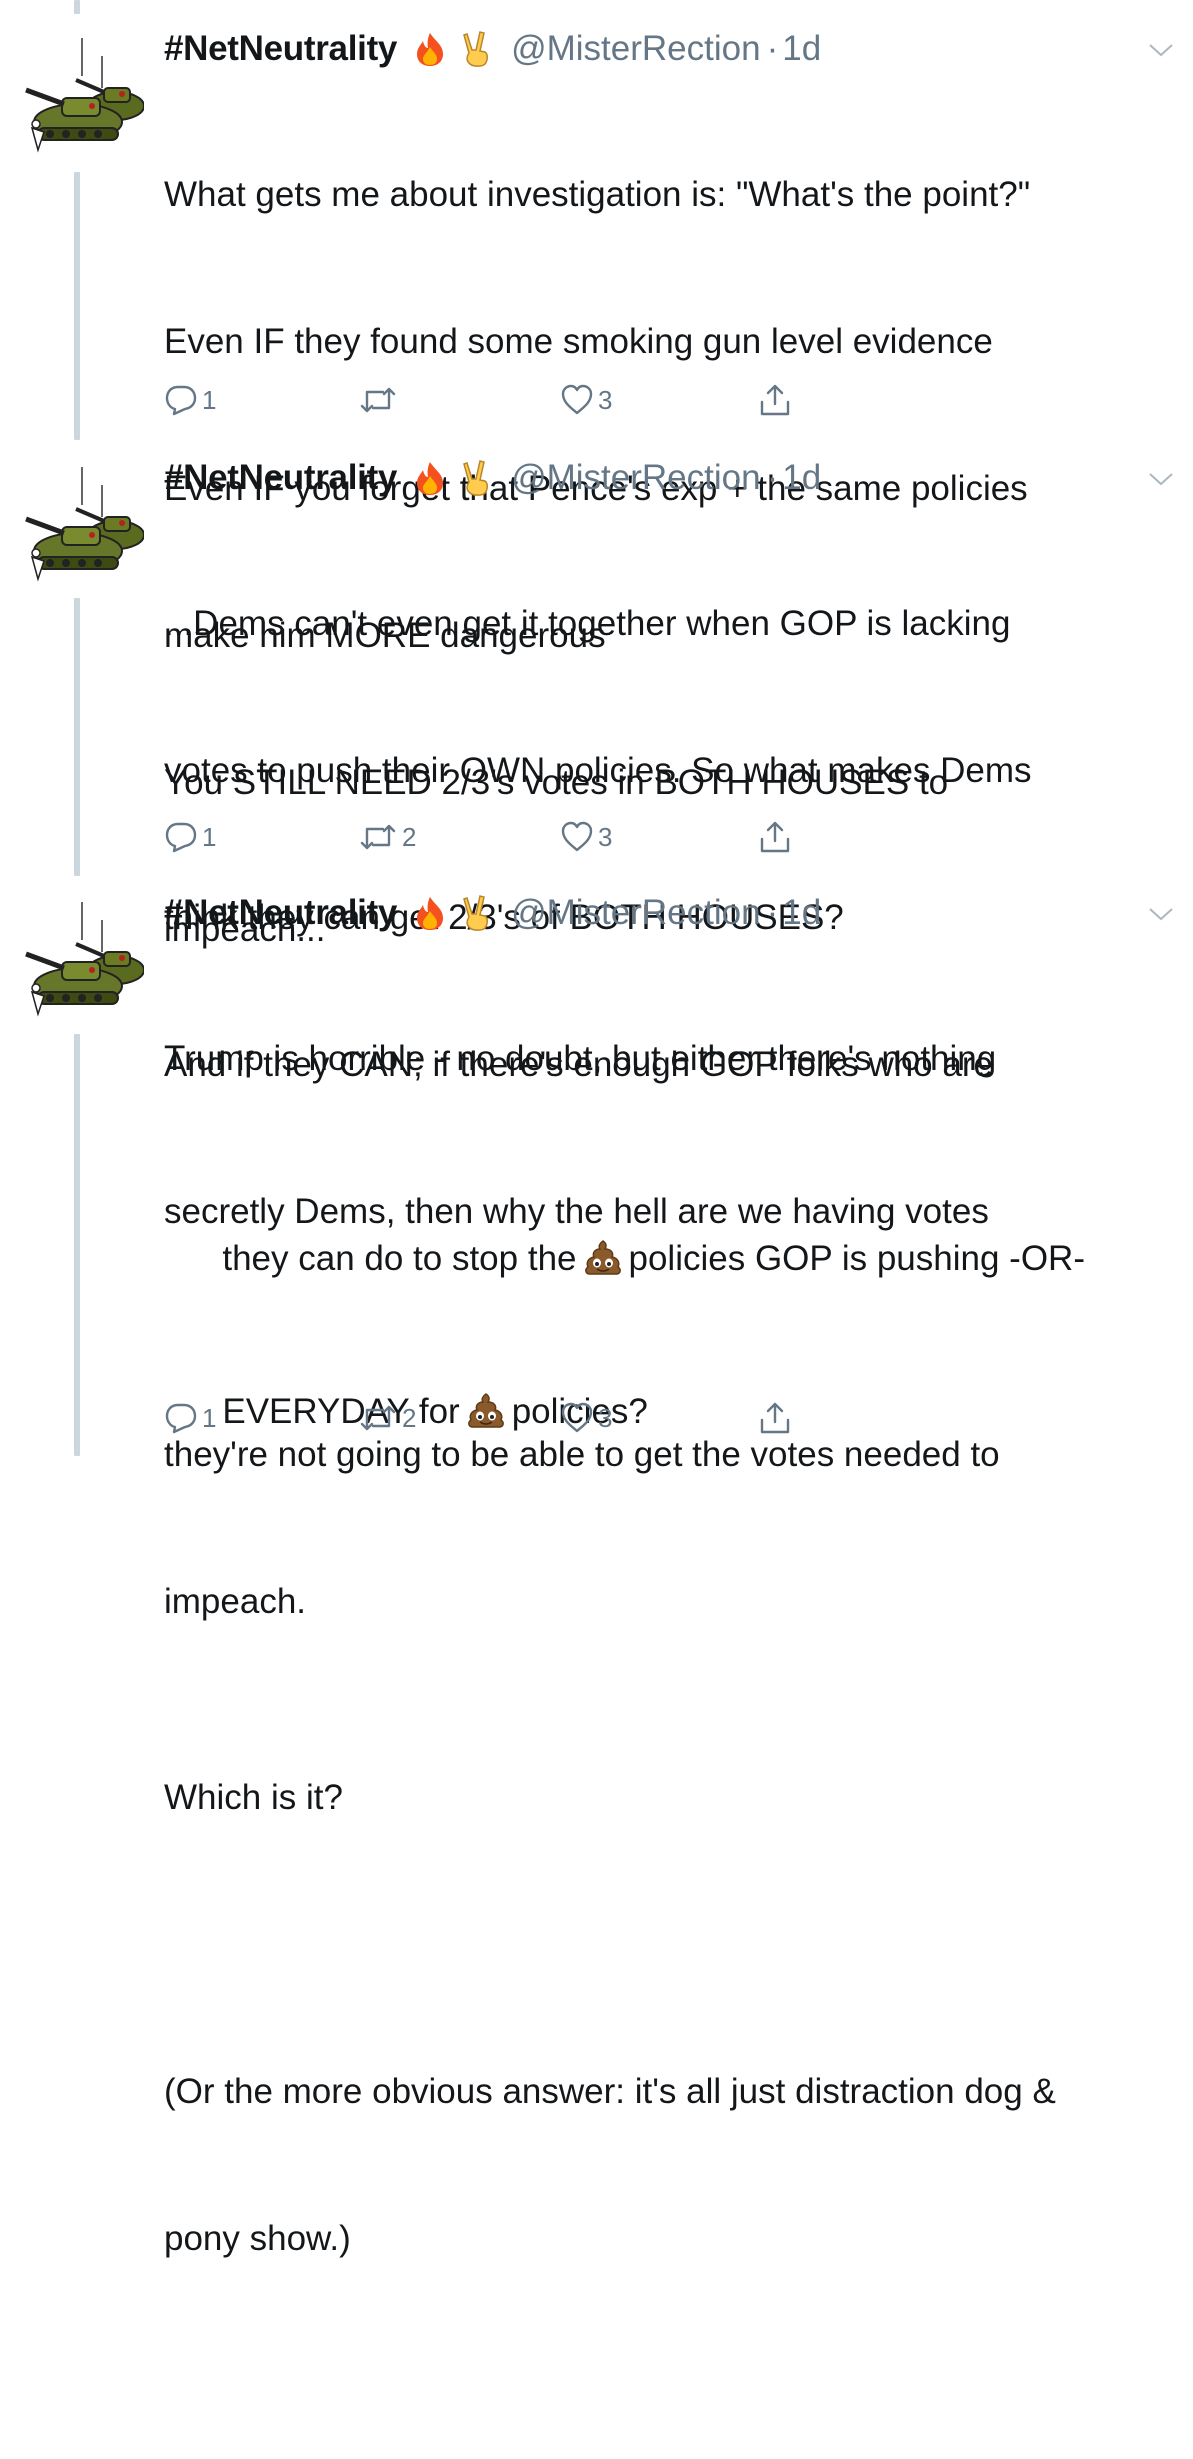 This screenshot has width=1193, height=2459. What do you see at coordinates (235, 1601) in the screenshot?
I see `tweet-line: impeach.` at bounding box center [235, 1601].